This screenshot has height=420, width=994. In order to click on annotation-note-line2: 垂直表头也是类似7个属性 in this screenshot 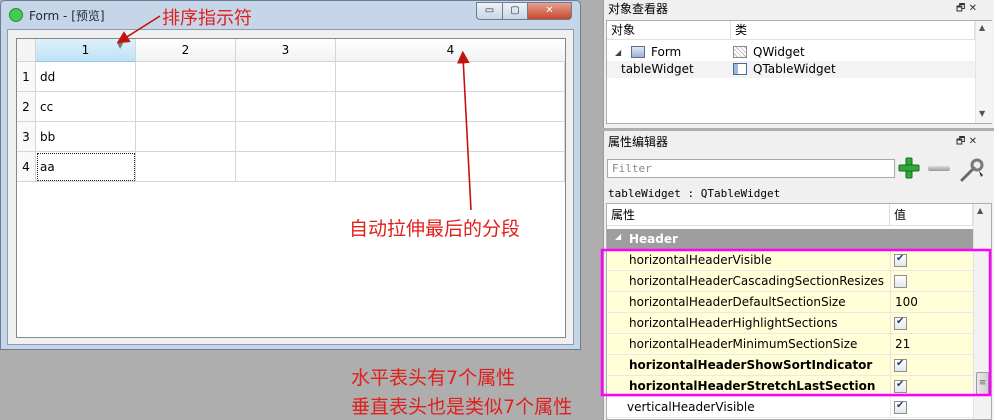, I will do `click(462, 407)`.